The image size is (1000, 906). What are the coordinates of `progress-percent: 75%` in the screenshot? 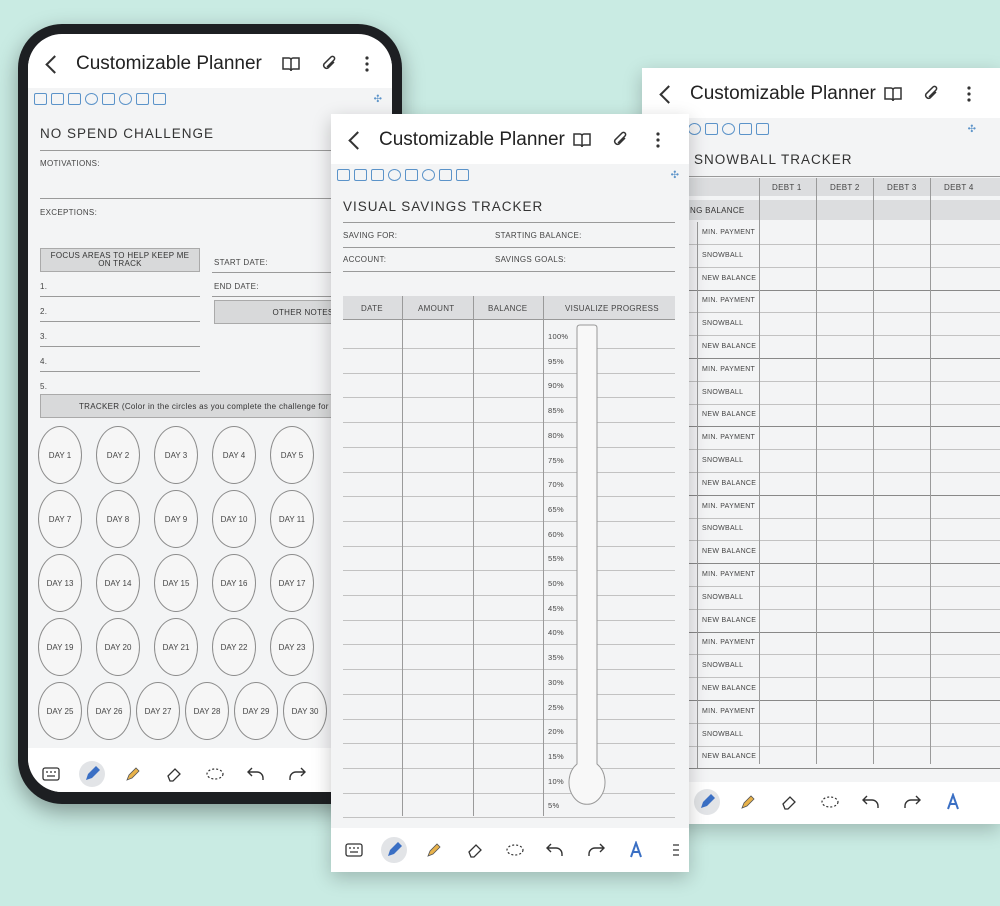 It's located at (556, 460).